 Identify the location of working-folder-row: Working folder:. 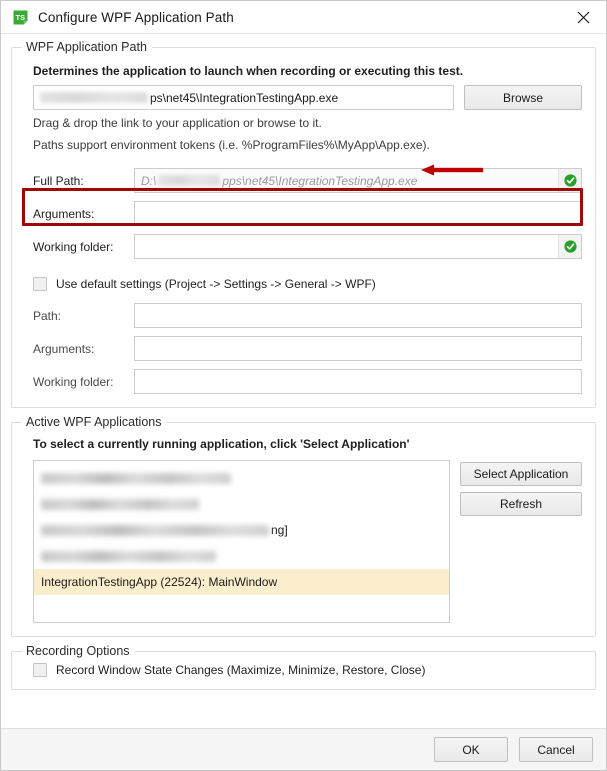
(307, 246).